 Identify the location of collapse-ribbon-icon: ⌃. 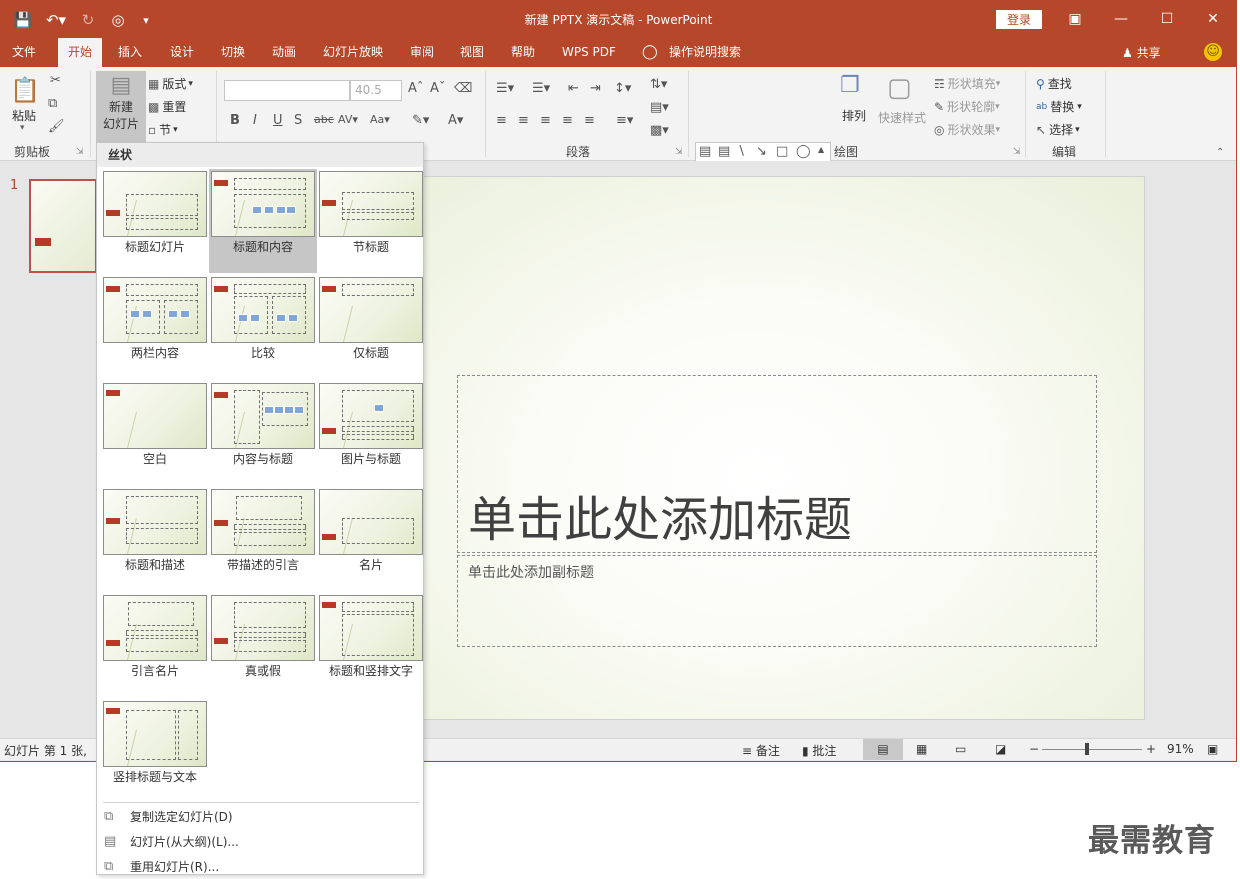
(1220, 152).